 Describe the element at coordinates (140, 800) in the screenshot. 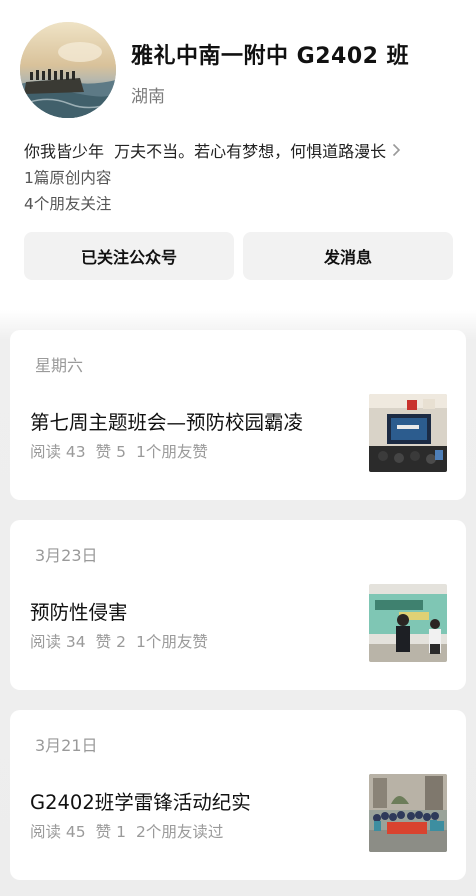

I see `article-title: G2402班学雷锋活动纪实` at that location.